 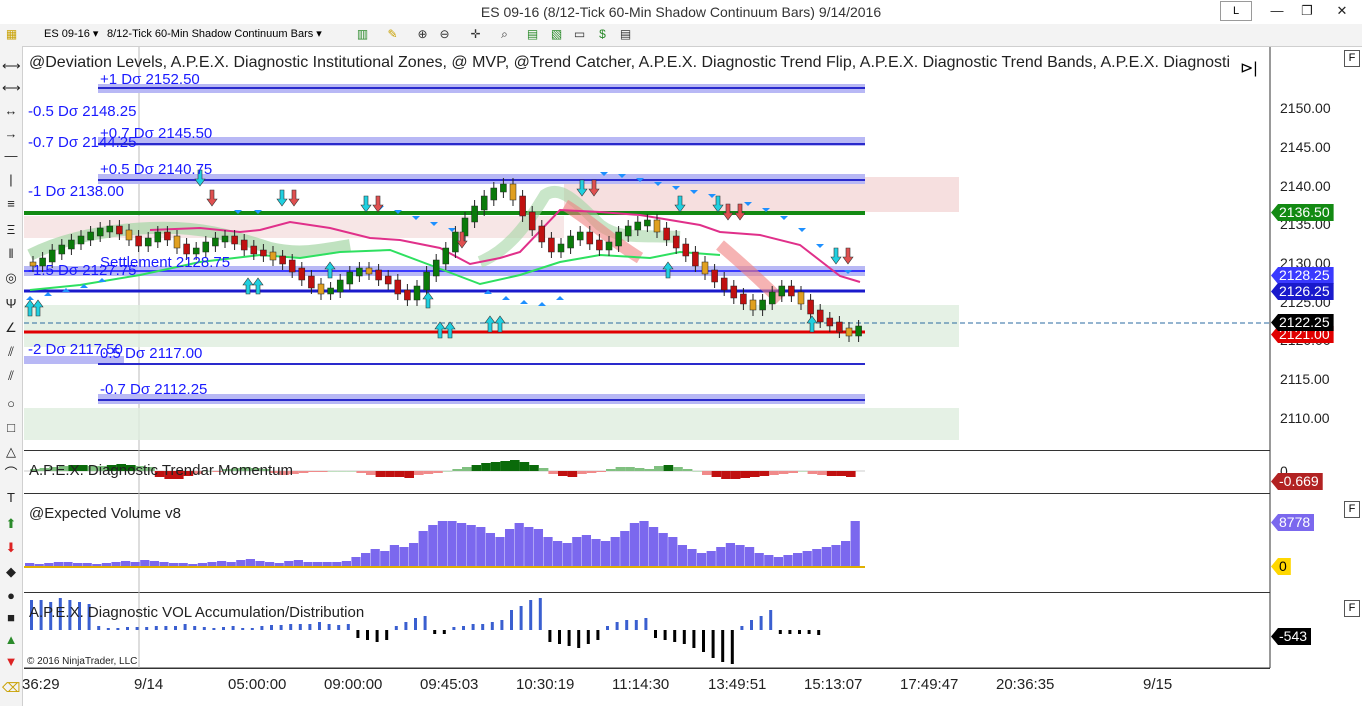 I want to click on x-tick: 13:49:51, so click(x=737, y=684).